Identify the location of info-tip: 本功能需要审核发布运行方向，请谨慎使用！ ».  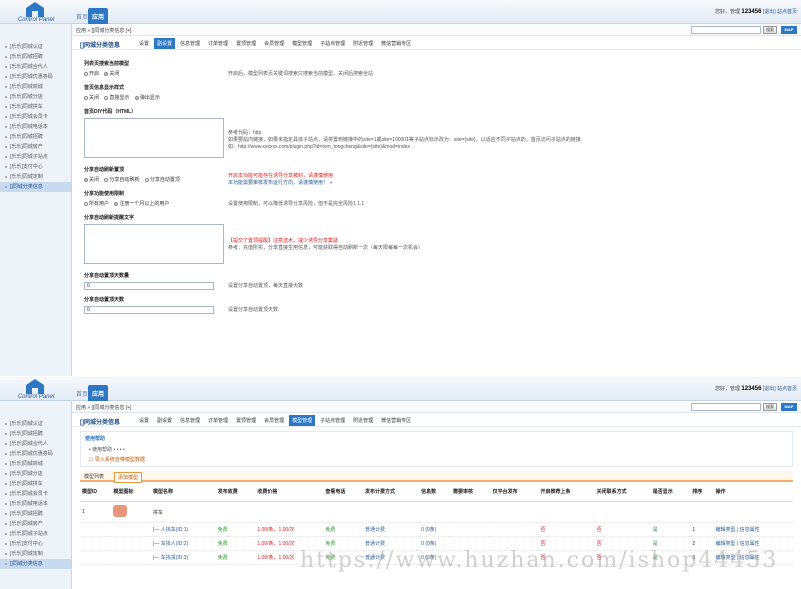
(280, 183).